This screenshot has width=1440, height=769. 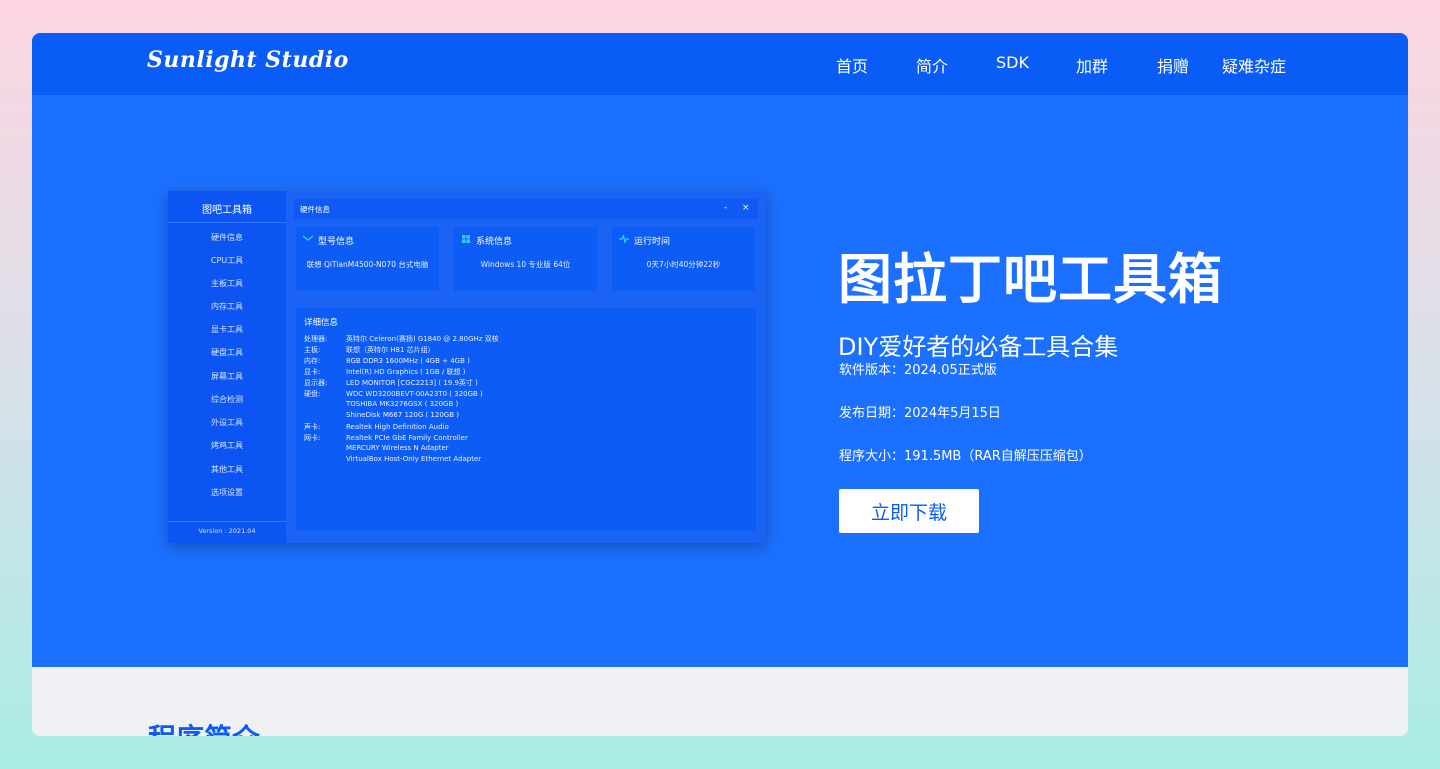 I want to click on detail-key: 显卡:, so click(x=312, y=372).